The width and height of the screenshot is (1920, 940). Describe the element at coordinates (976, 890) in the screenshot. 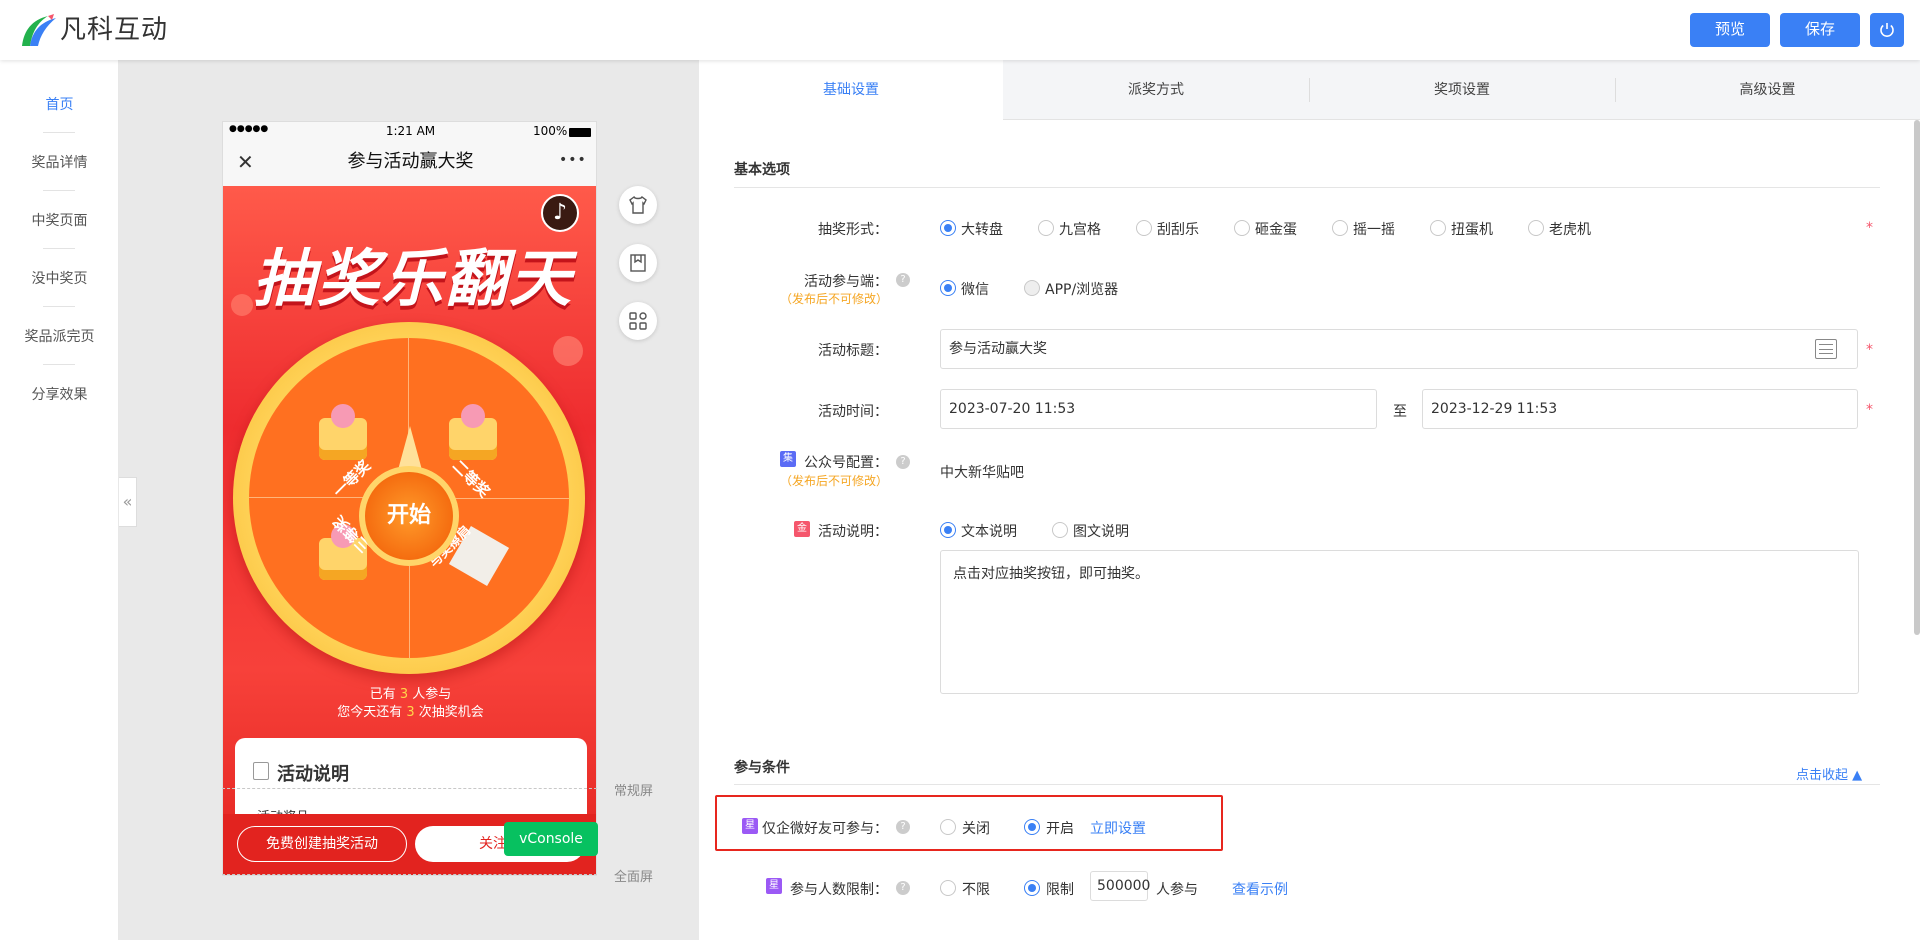

I see `option-label: 不限` at that location.